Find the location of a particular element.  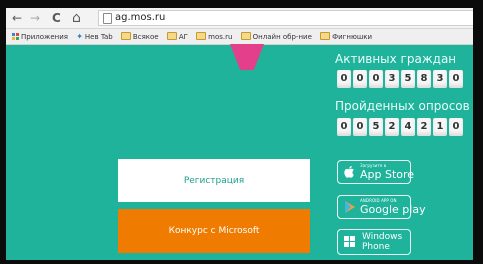

bookmark-star-icon: ✦ is located at coordinates (79, 36).